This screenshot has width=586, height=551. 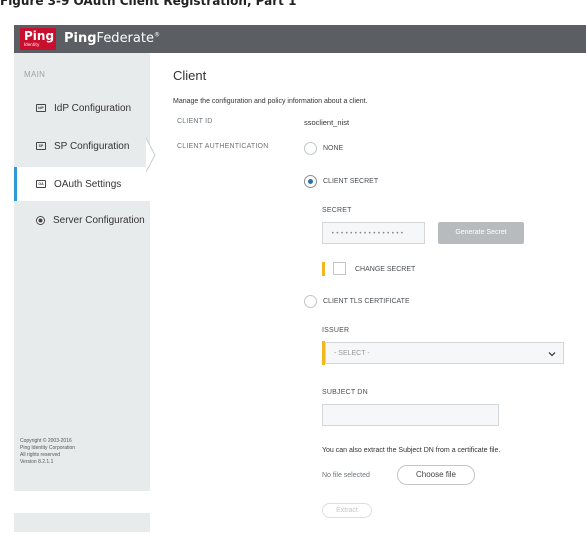 What do you see at coordinates (366, 301) in the screenshot?
I see `auth-client-tls-label: CLIENT TLS CERTIFICATE` at bounding box center [366, 301].